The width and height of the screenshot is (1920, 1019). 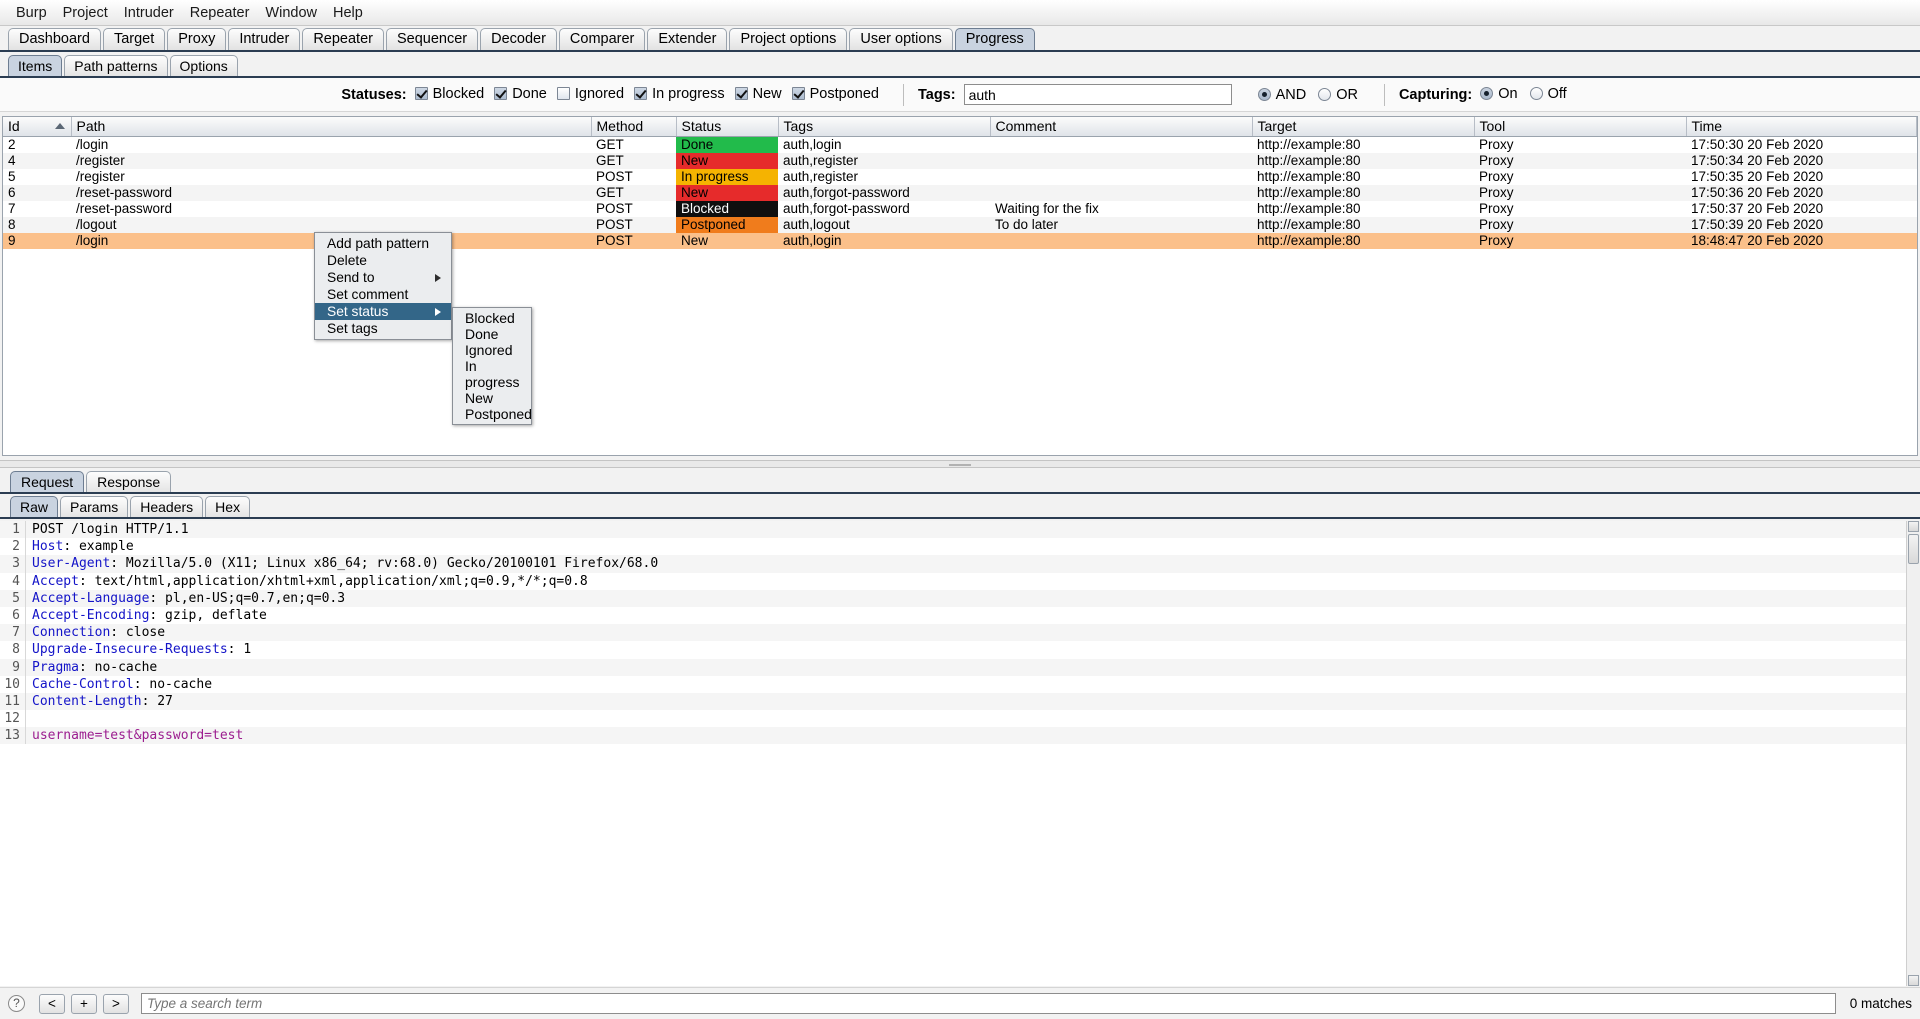 What do you see at coordinates (203, 65) in the screenshot?
I see `subtab-options: Options` at bounding box center [203, 65].